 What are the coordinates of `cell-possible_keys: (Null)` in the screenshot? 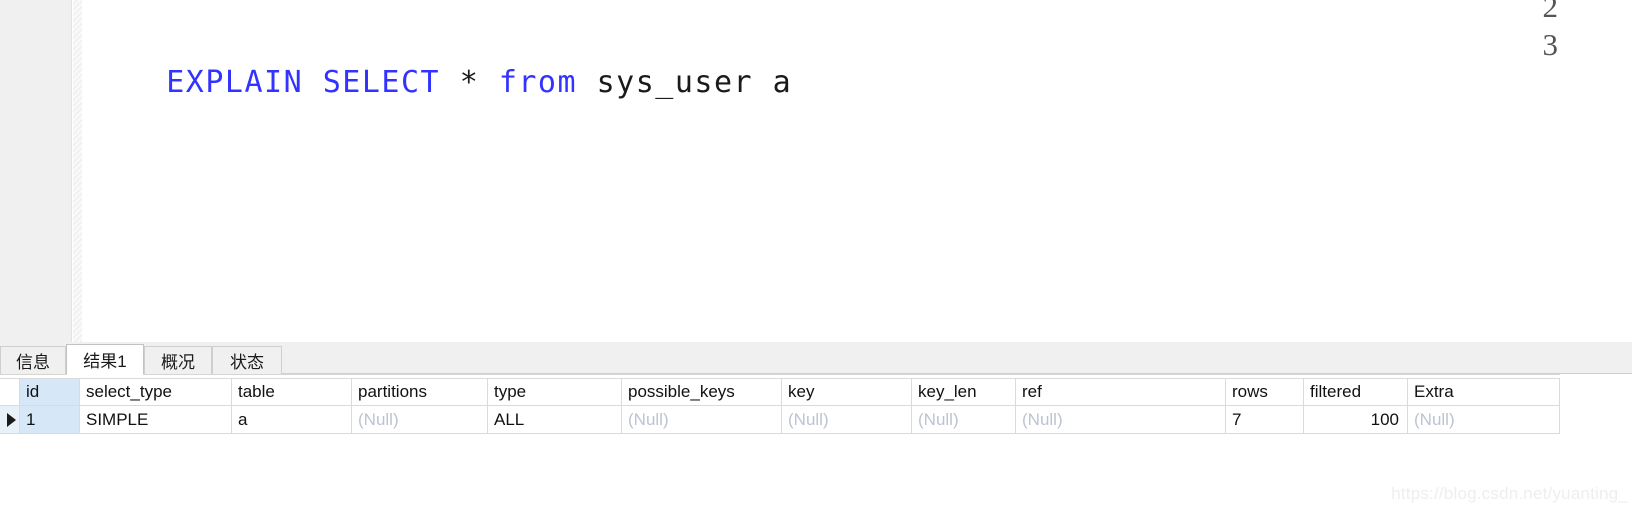 It's located at (702, 420).